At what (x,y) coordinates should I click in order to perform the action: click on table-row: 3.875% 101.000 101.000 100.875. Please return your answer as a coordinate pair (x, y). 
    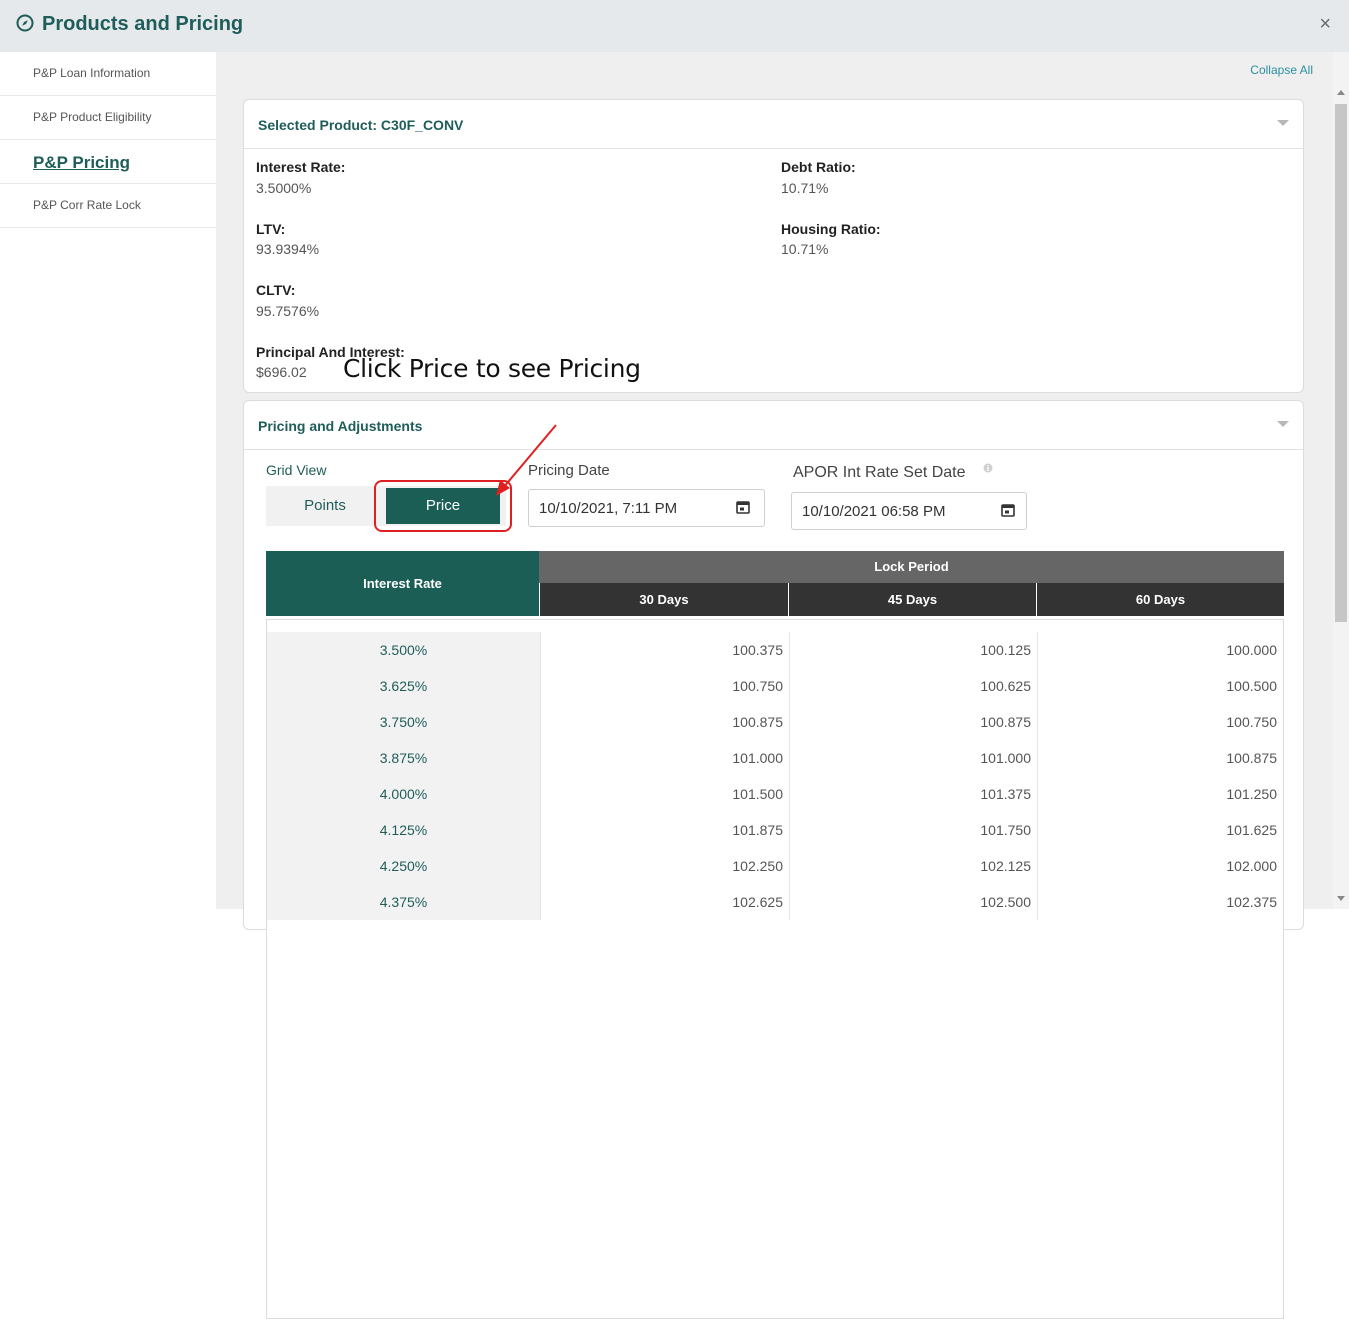
    Looking at the image, I should click on (775, 758).